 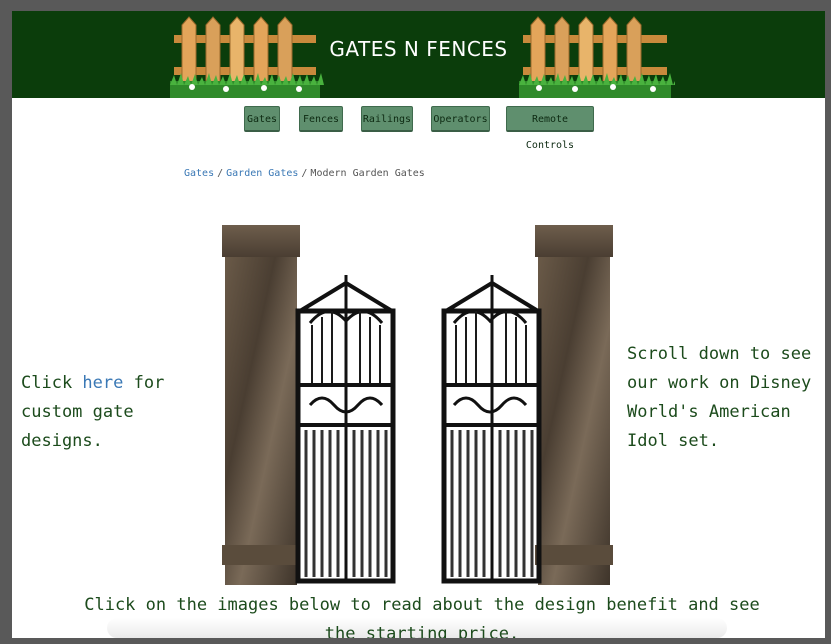 I want to click on breadcrumb-garden-gates-link: Garden Gates, so click(x=262, y=173).